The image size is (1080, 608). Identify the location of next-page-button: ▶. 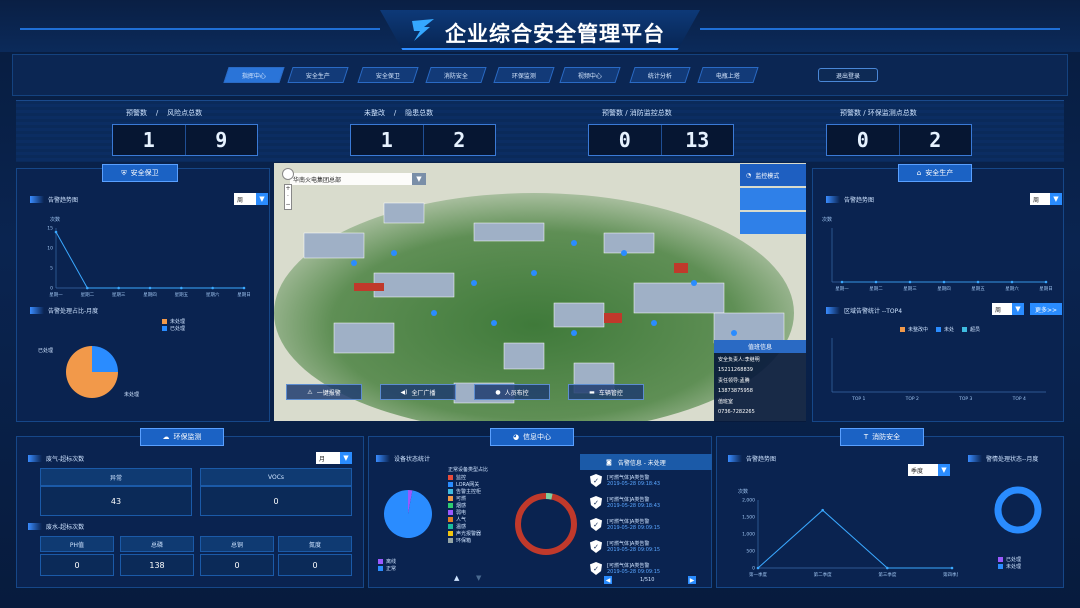
(692, 580).